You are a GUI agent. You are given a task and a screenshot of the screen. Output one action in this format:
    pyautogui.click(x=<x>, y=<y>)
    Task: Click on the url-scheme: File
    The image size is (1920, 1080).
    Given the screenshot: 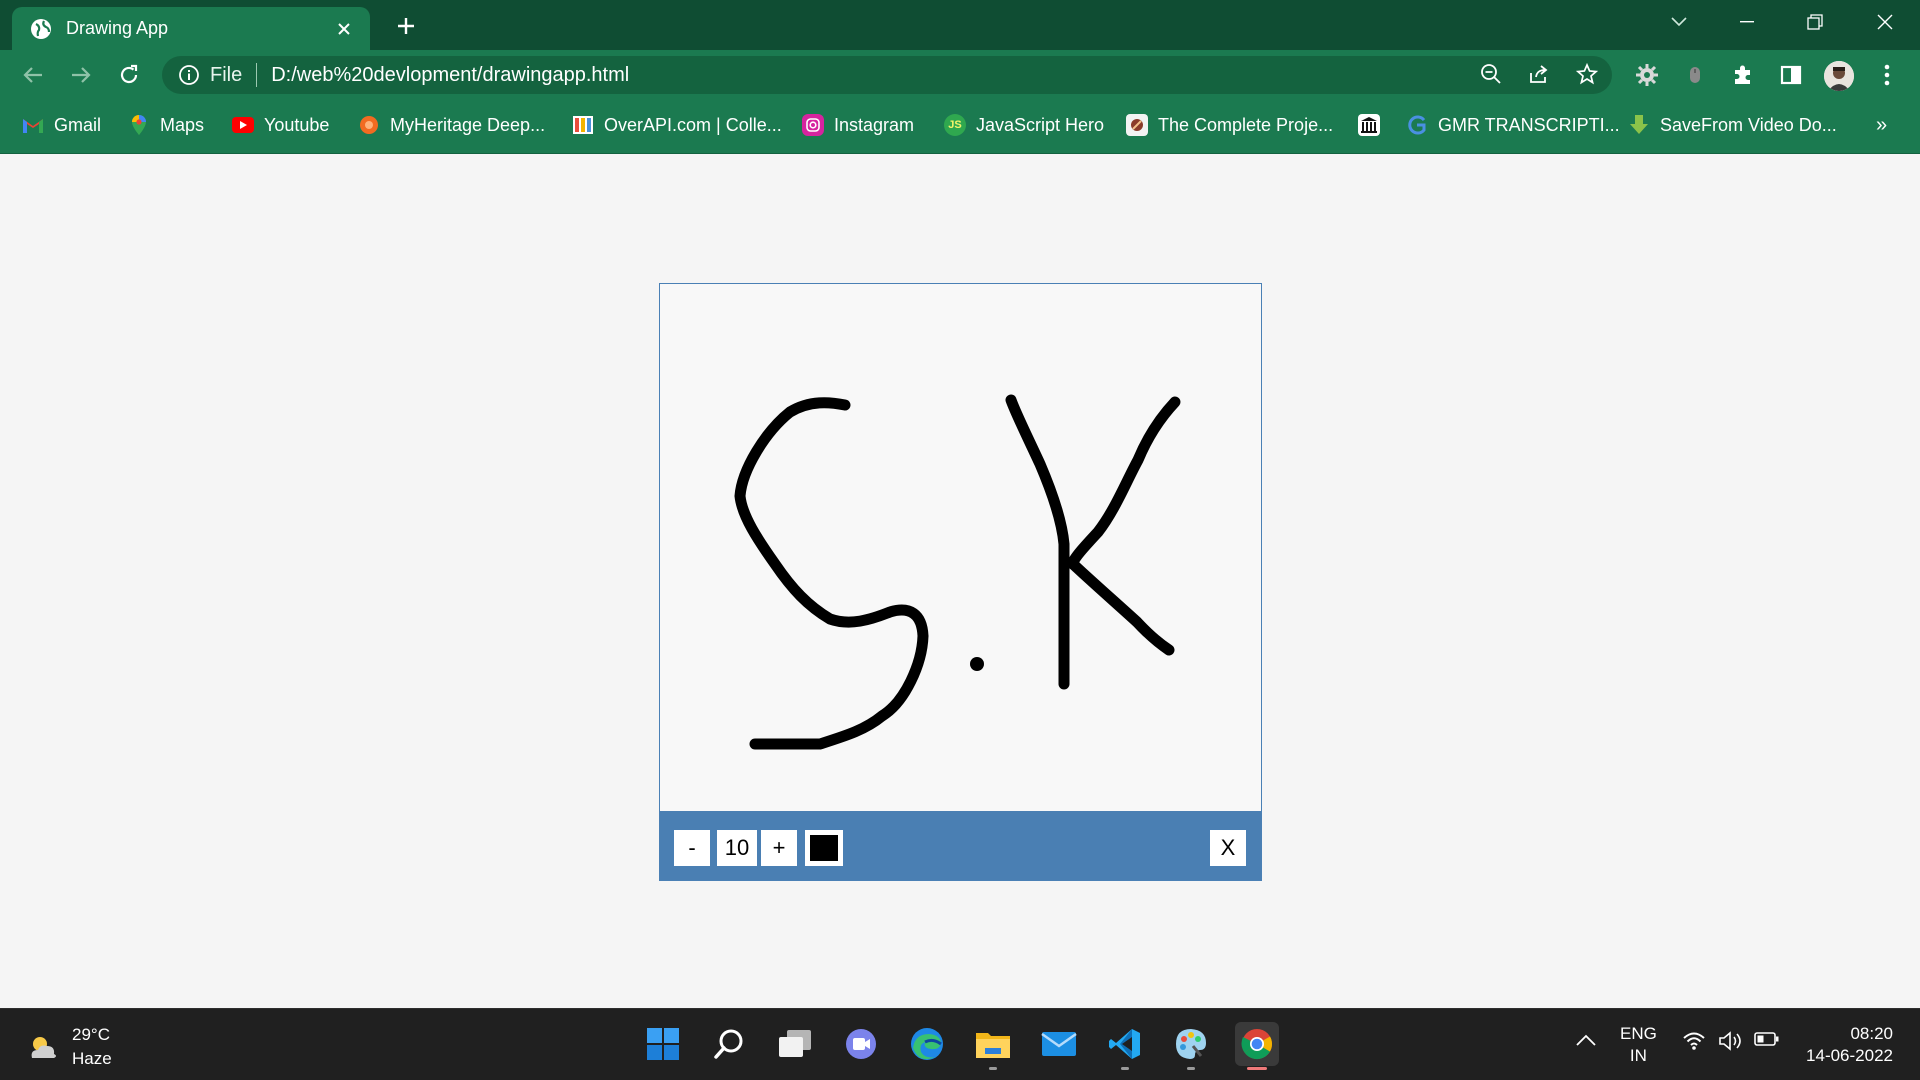 What is the action you would take?
    pyautogui.click(x=226, y=74)
    